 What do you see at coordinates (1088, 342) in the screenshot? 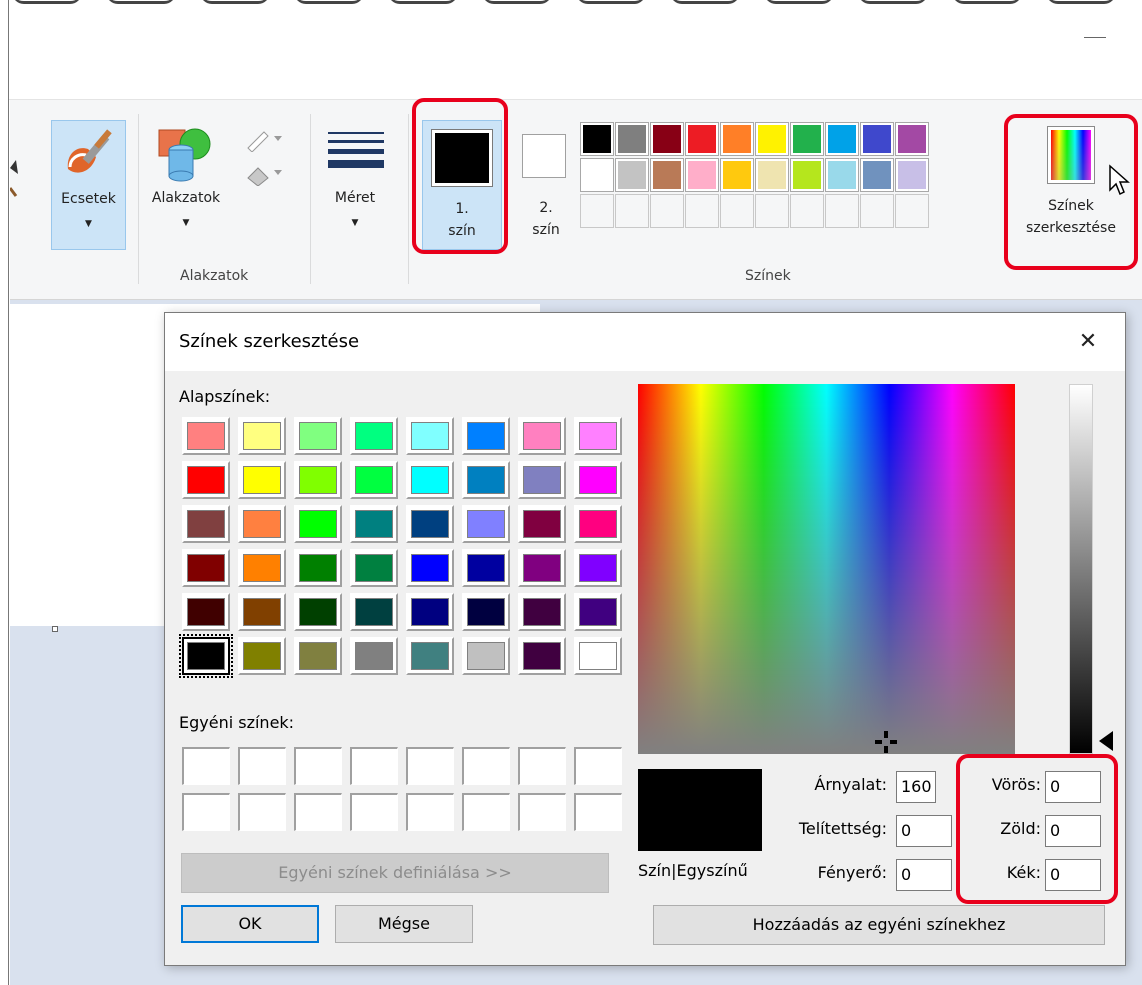
I see `close-icon: ✕` at bounding box center [1088, 342].